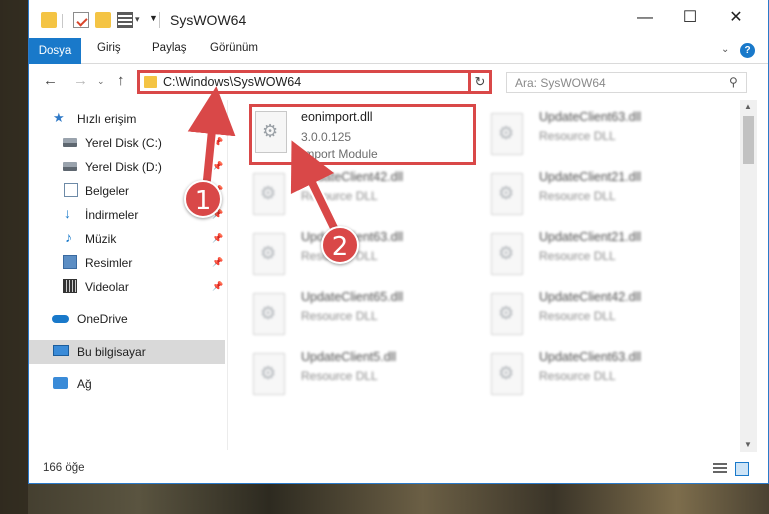 The image size is (769, 514). What do you see at coordinates (227, 275) in the screenshot?
I see `pane-divider` at bounding box center [227, 275].